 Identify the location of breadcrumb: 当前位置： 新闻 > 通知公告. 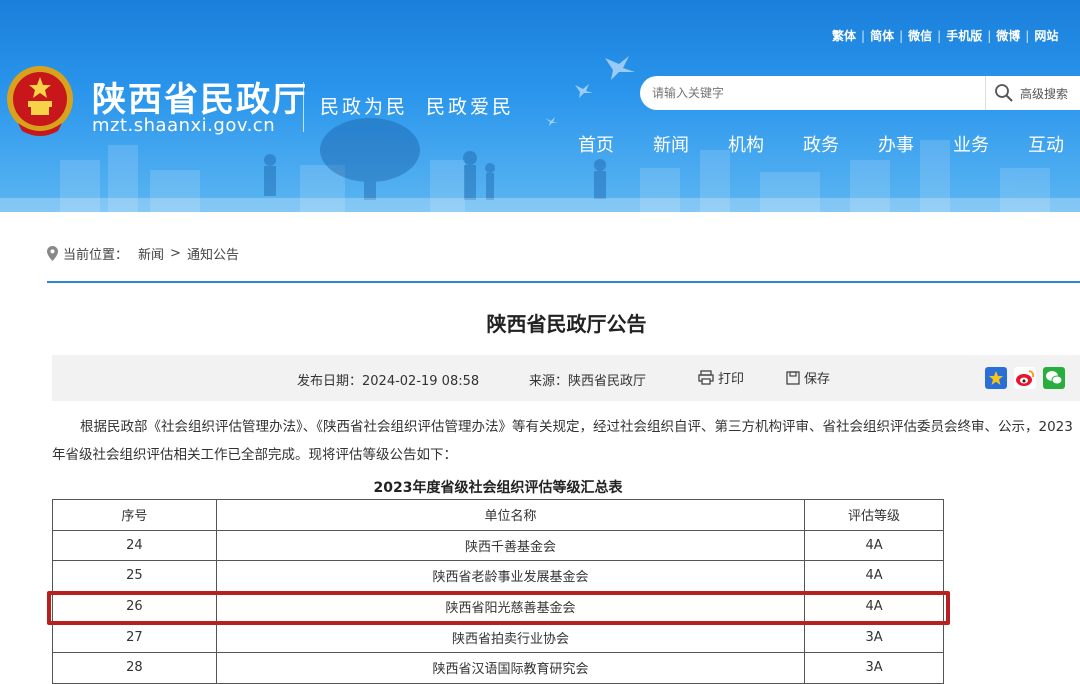
(143, 253).